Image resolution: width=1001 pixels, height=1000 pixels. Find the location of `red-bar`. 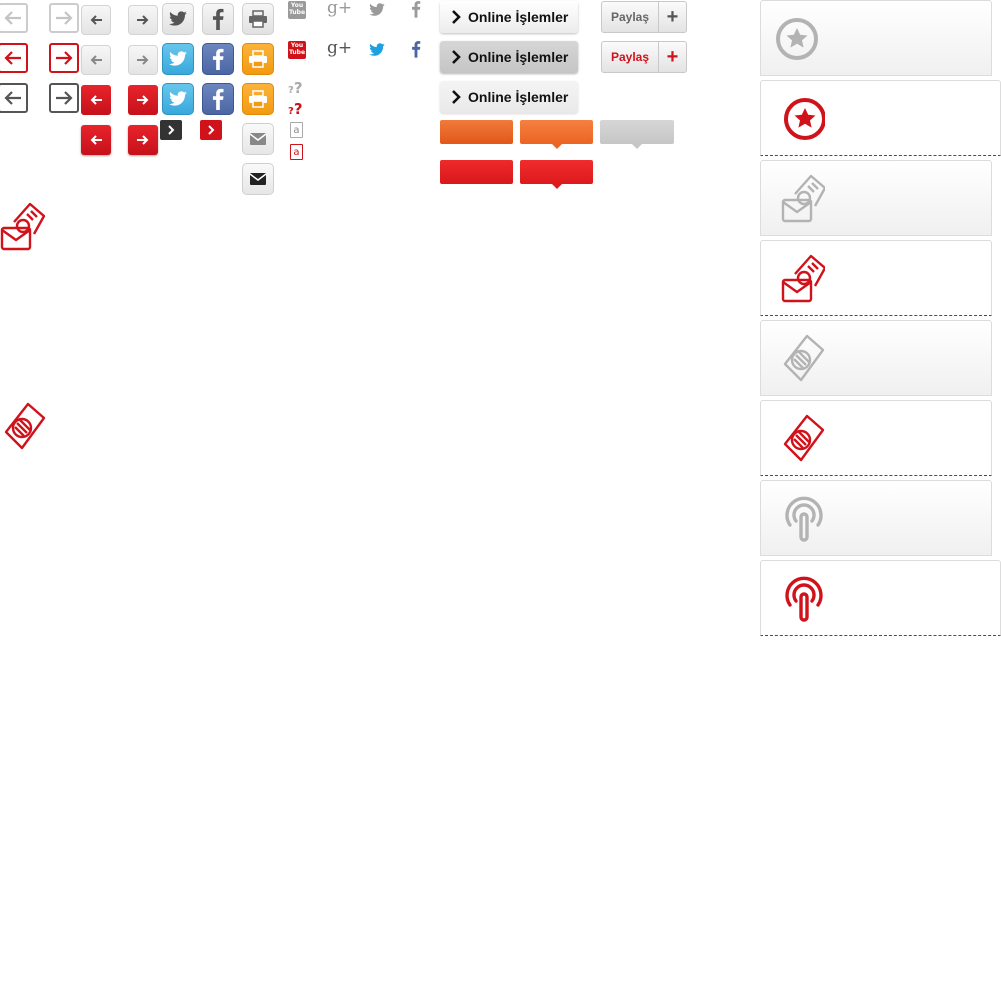

red-bar is located at coordinates (476, 172).